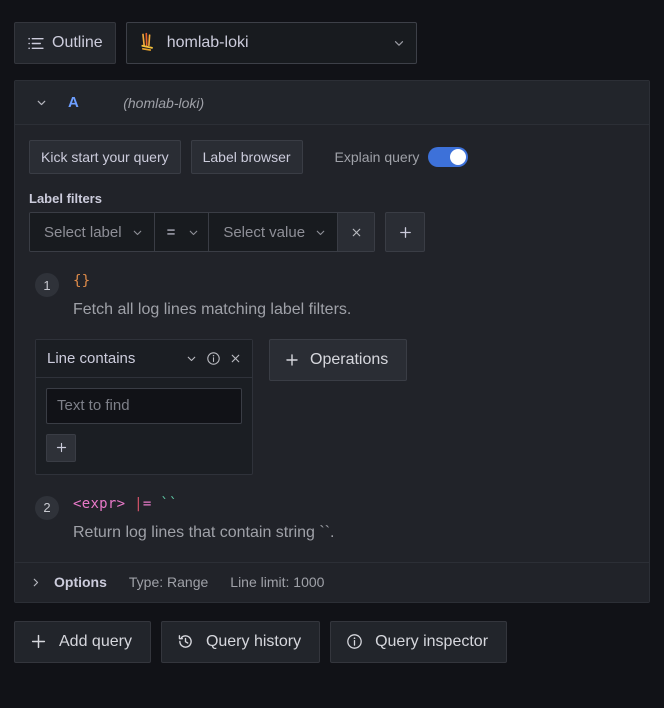  Describe the element at coordinates (246, 157) in the screenshot. I see `label-browser-button: Label browser` at that location.